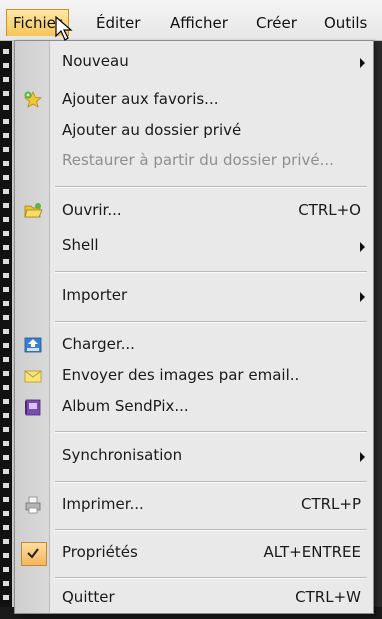 This screenshot has width=382, height=619. I want to click on menu-item-importer: Importer, so click(194, 297).